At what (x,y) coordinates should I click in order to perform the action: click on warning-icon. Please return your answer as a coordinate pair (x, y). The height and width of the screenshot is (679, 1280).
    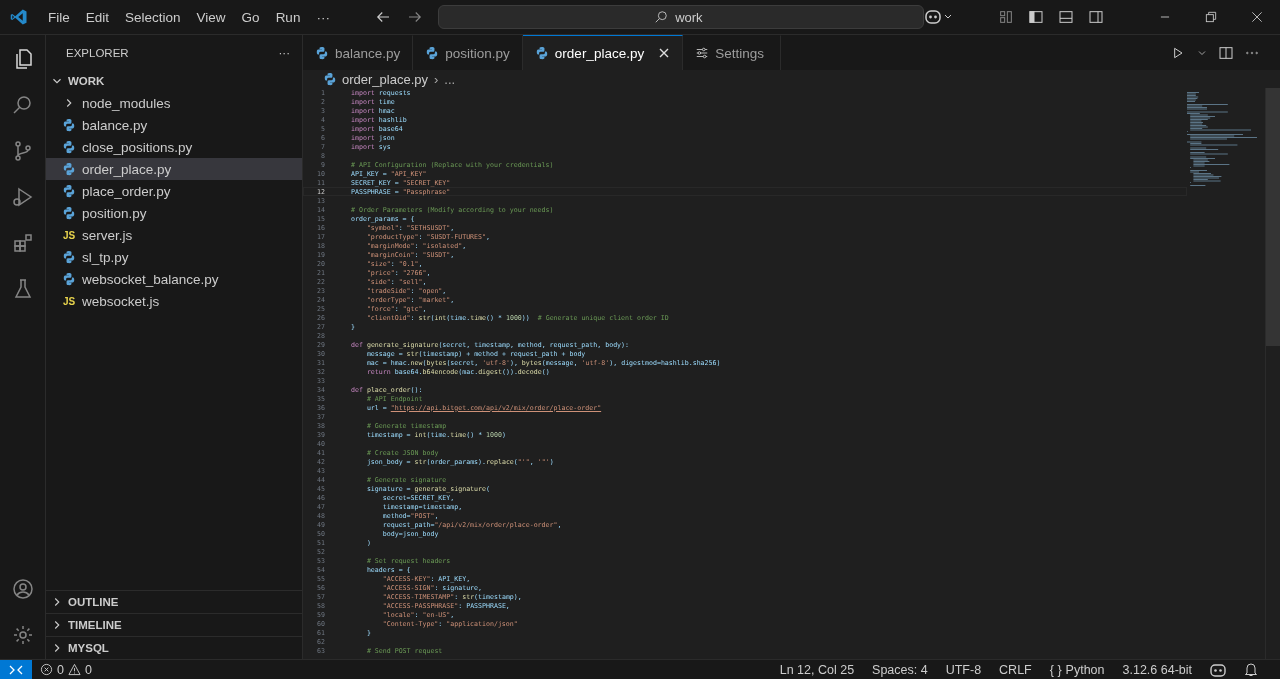
    Looking at the image, I should click on (74, 669).